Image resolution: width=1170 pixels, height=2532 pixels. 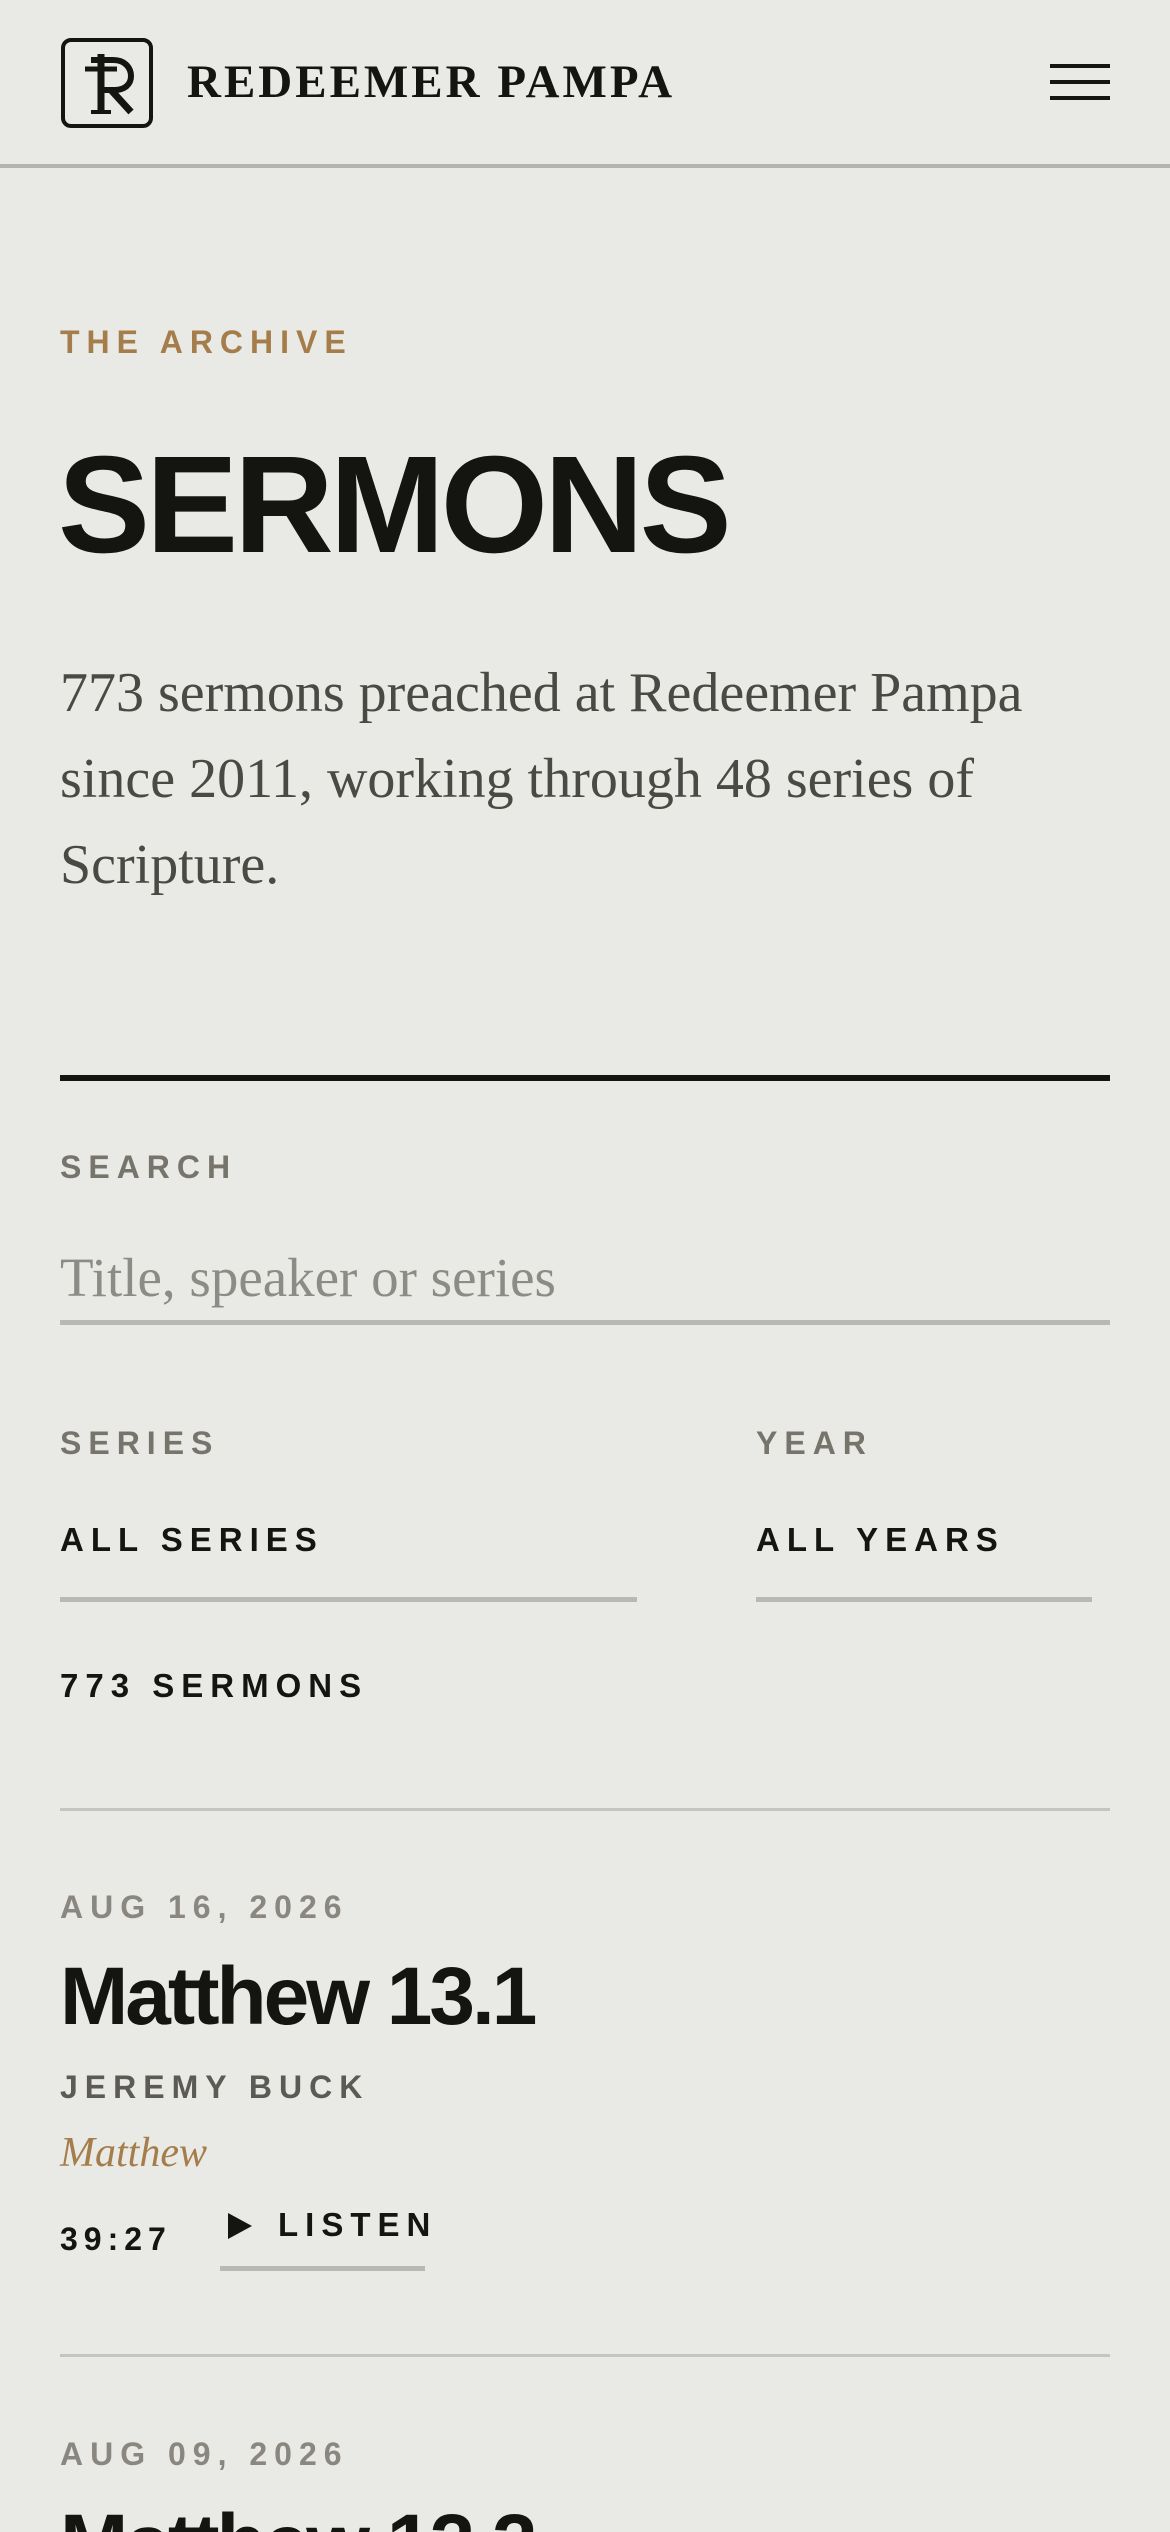 What do you see at coordinates (395, 505) in the screenshot?
I see `page-title: SERMONS` at bounding box center [395, 505].